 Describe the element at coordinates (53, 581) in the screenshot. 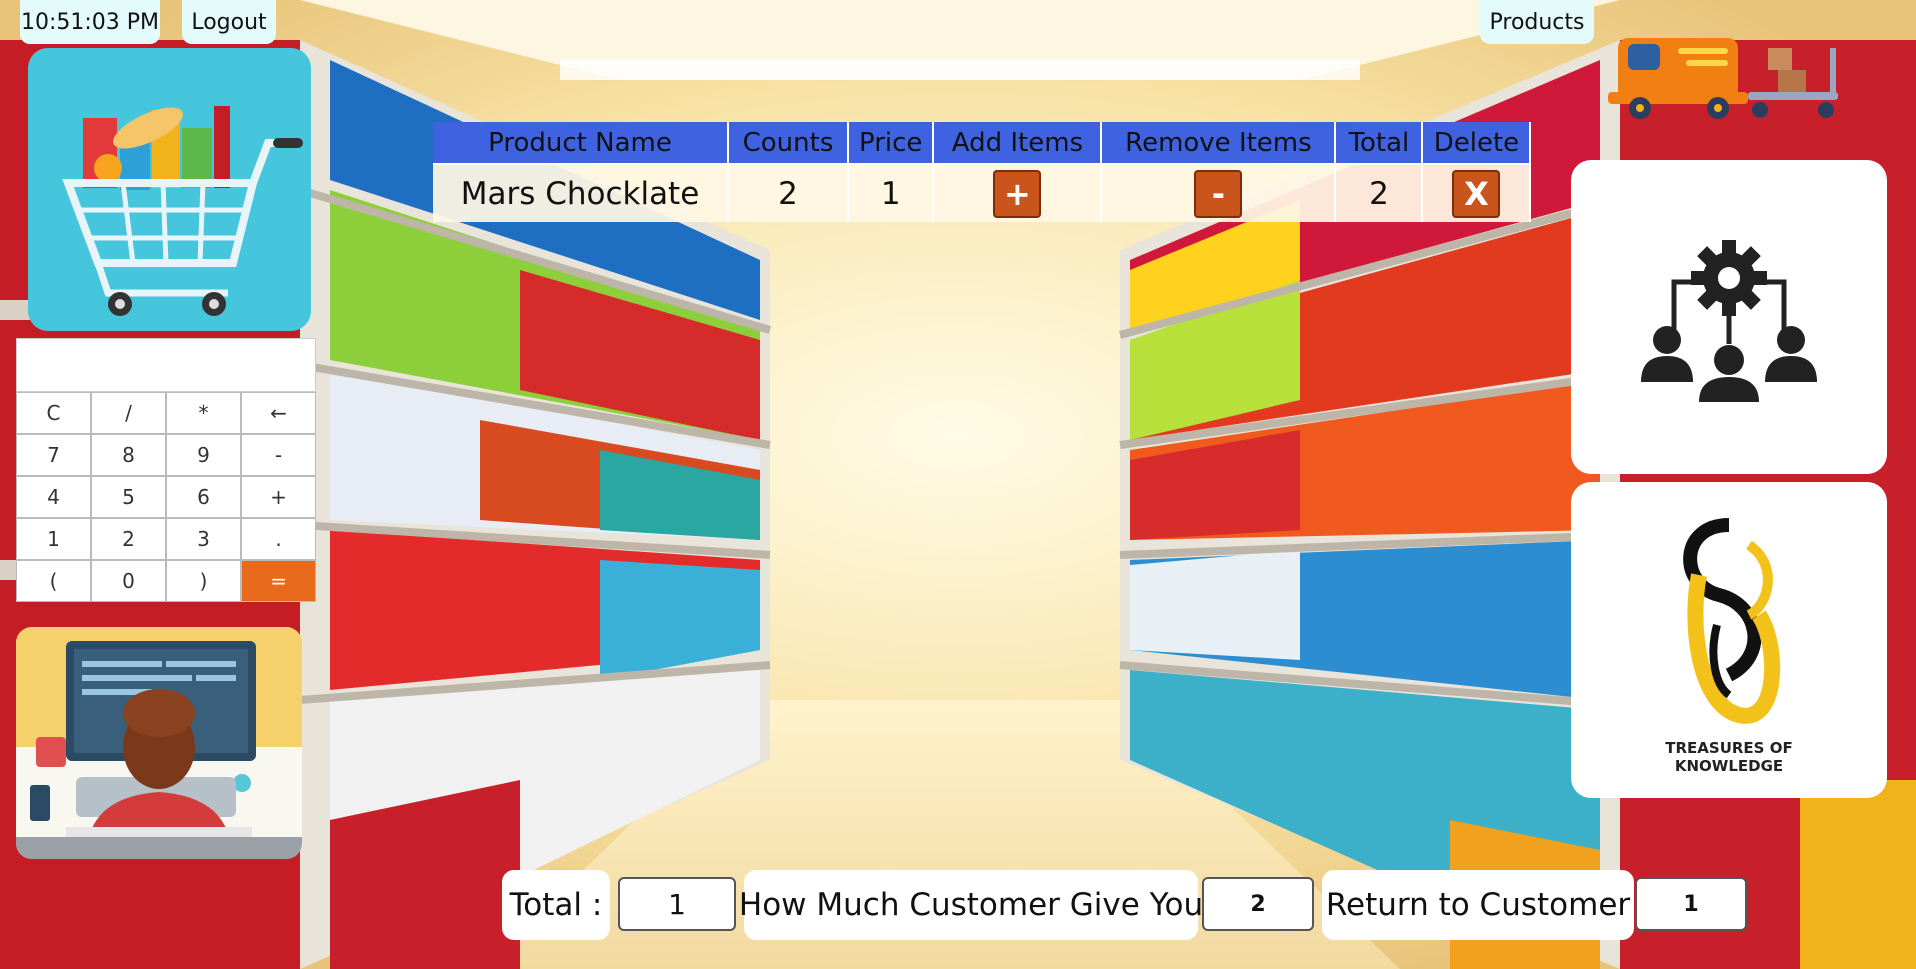

I see `calc-key-open-paren: (` at that location.